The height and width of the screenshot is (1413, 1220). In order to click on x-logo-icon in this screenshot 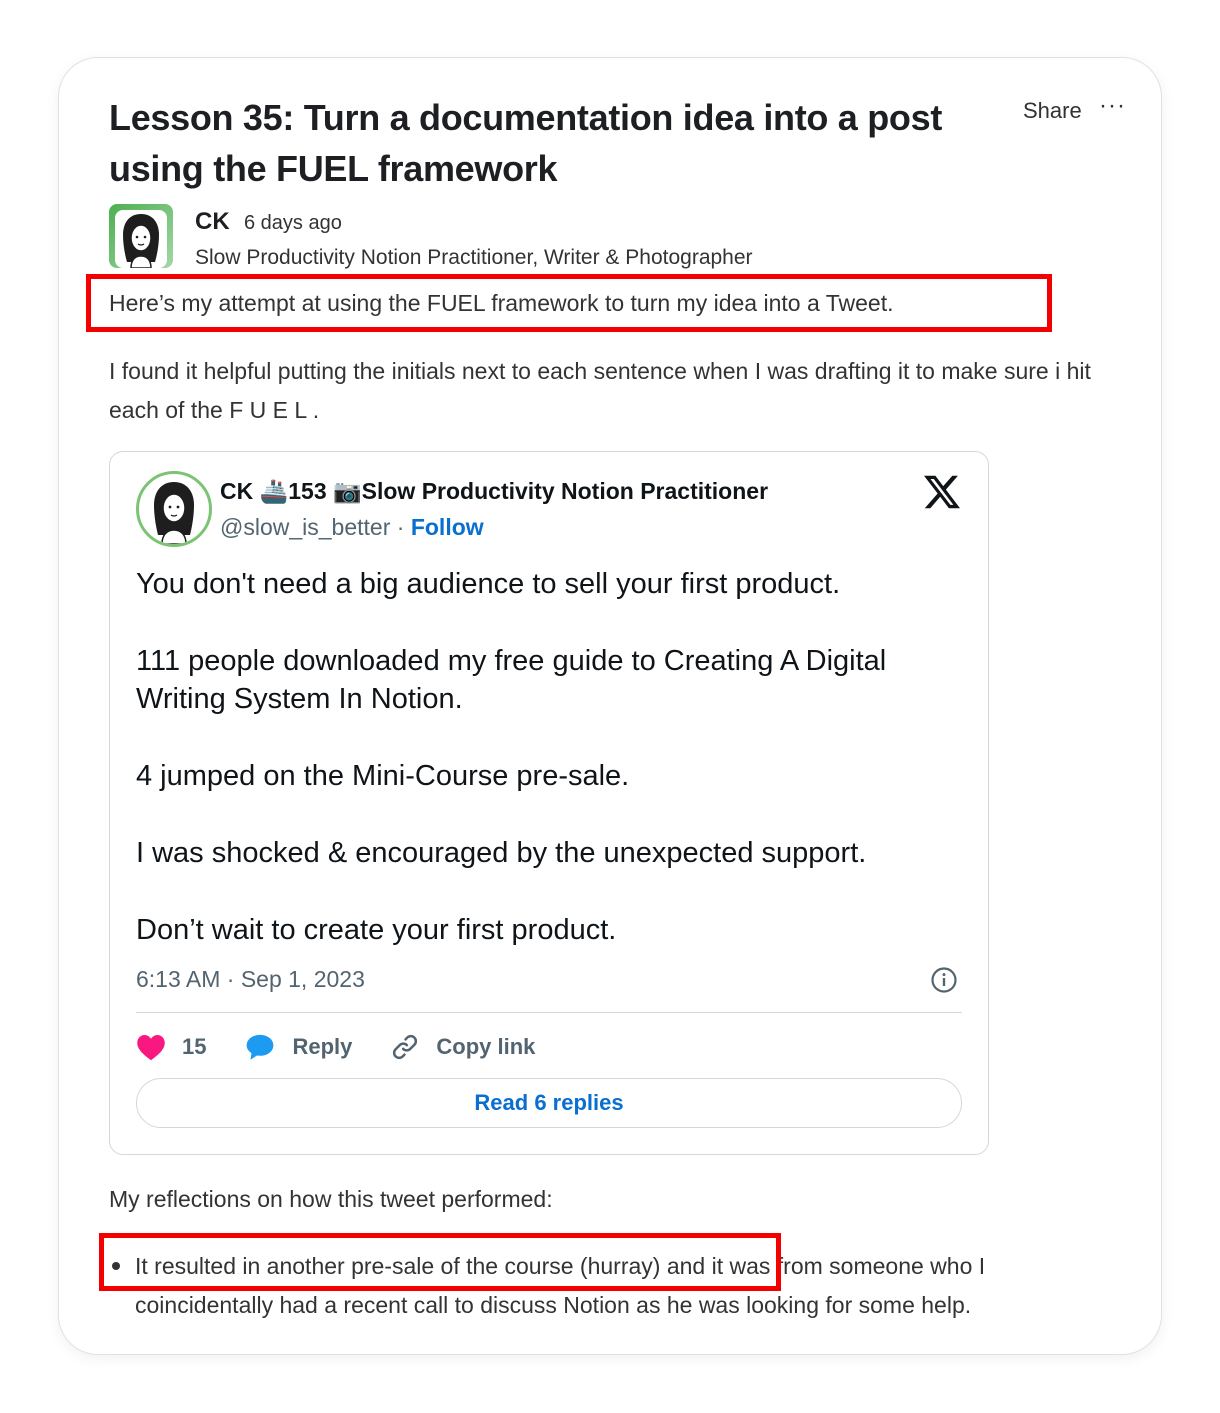, I will do `click(942, 492)`.